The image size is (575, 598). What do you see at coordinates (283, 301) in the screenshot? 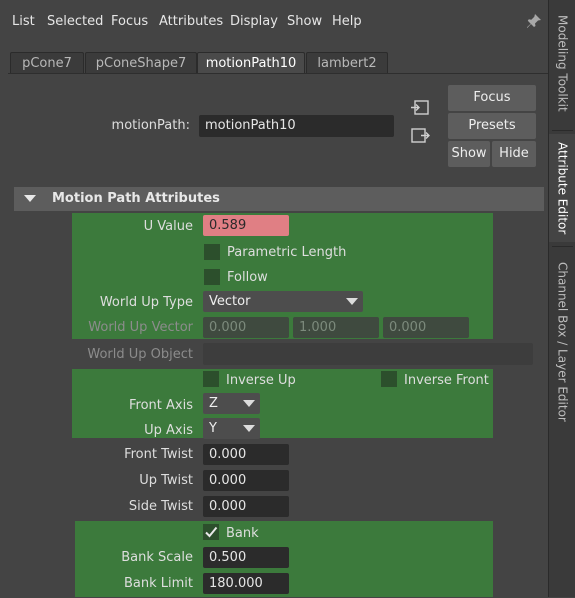
I see `world-up-type-dropdown: Vector` at bounding box center [283, 301].